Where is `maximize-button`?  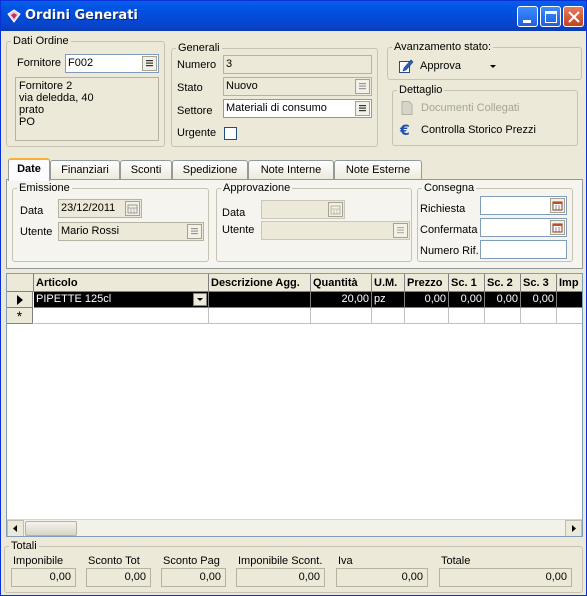 maximize-button is located at coordinates (550, 16).